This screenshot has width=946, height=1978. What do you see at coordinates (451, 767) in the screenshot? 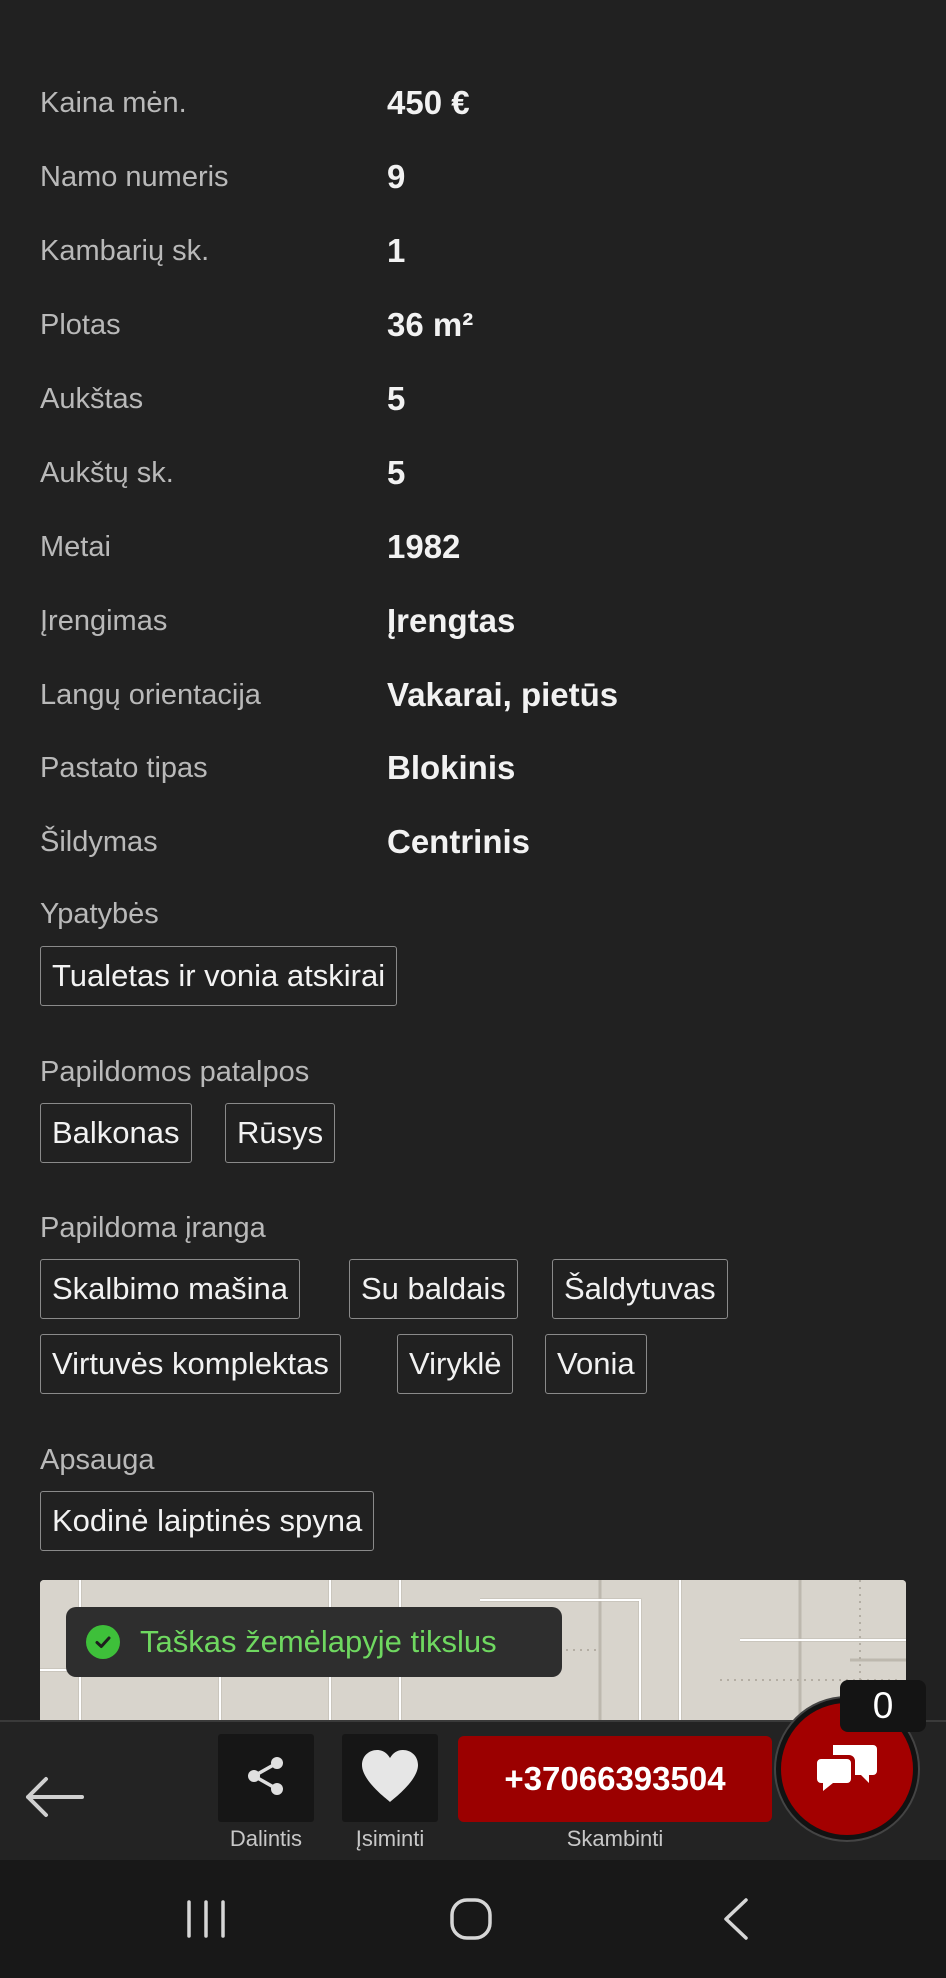
I see `detail-value: Blokinis` at bounding box center [451, 767].